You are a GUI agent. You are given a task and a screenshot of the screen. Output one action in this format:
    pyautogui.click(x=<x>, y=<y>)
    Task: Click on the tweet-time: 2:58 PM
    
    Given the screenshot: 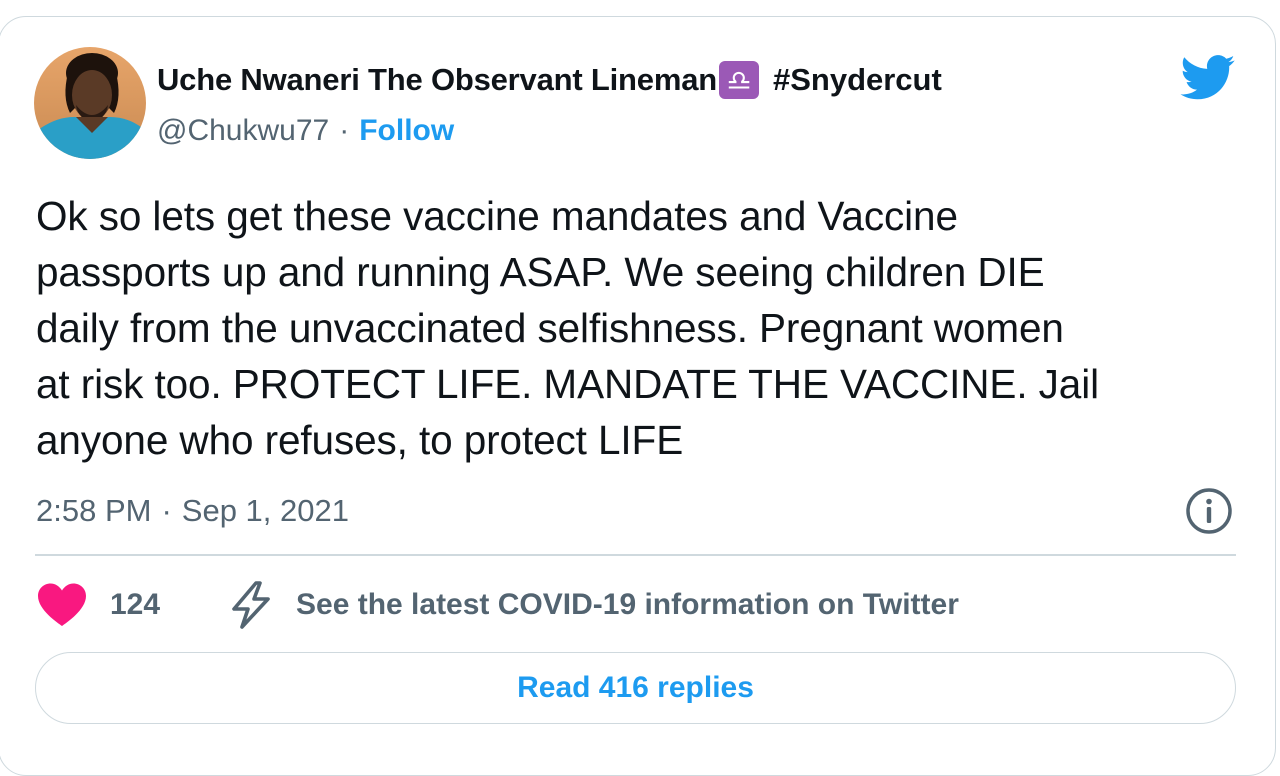 What is the action you would take?
    pyautogui.click(x=93, y=511)
    